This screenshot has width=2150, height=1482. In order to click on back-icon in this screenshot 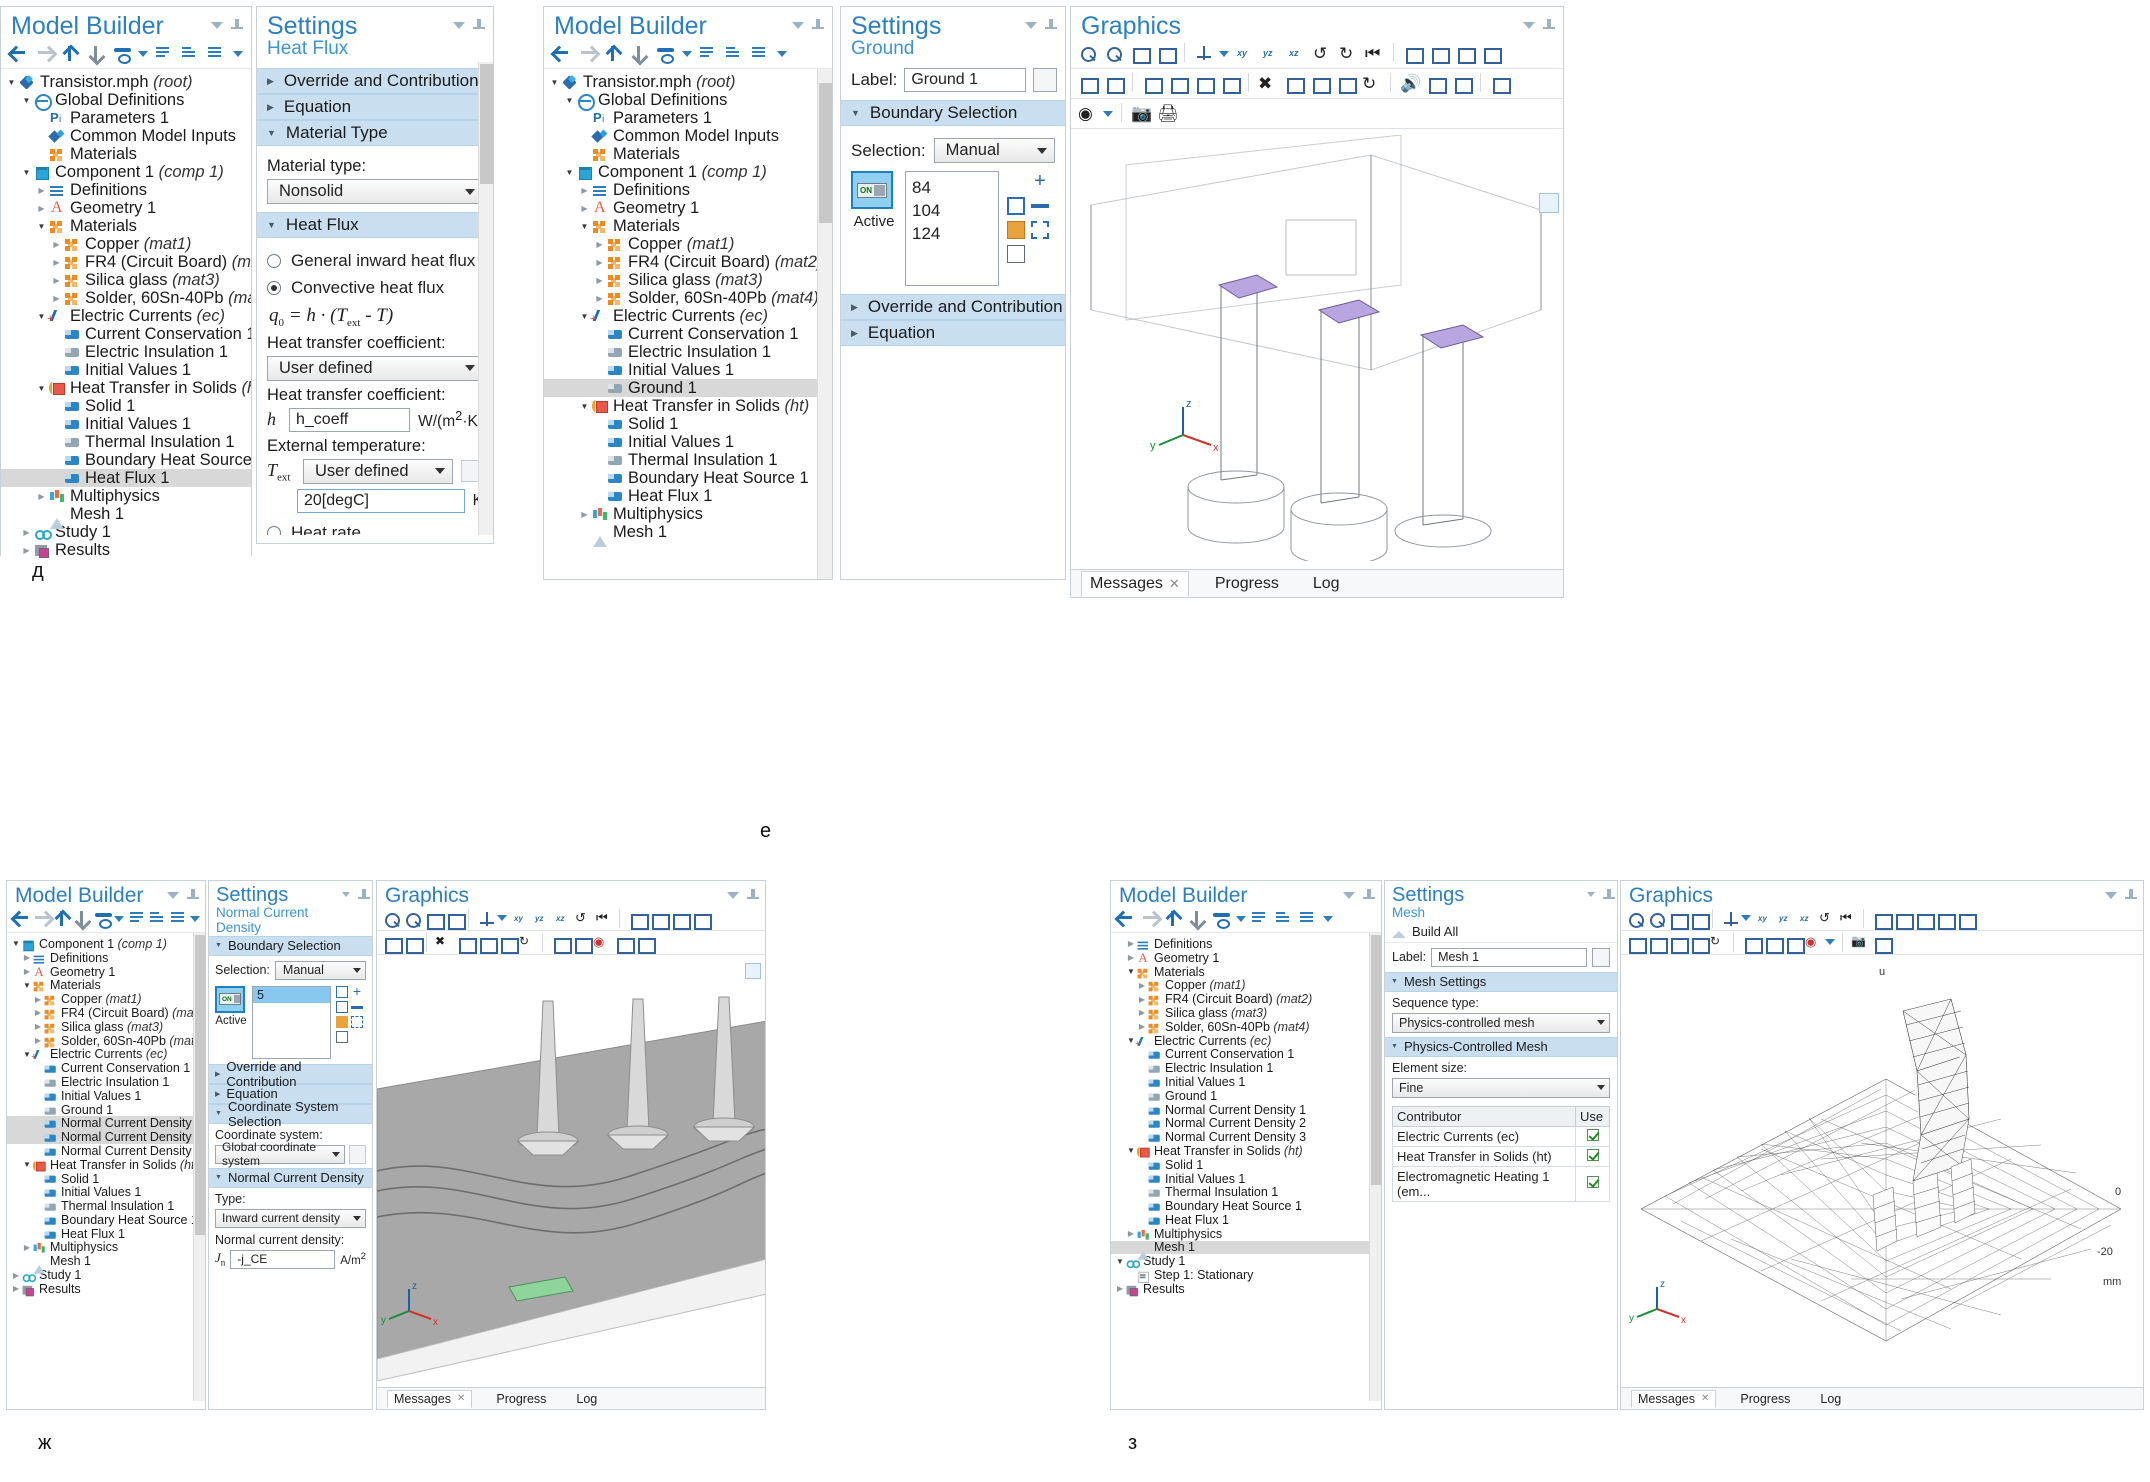, I will do `click(18, 53)`.